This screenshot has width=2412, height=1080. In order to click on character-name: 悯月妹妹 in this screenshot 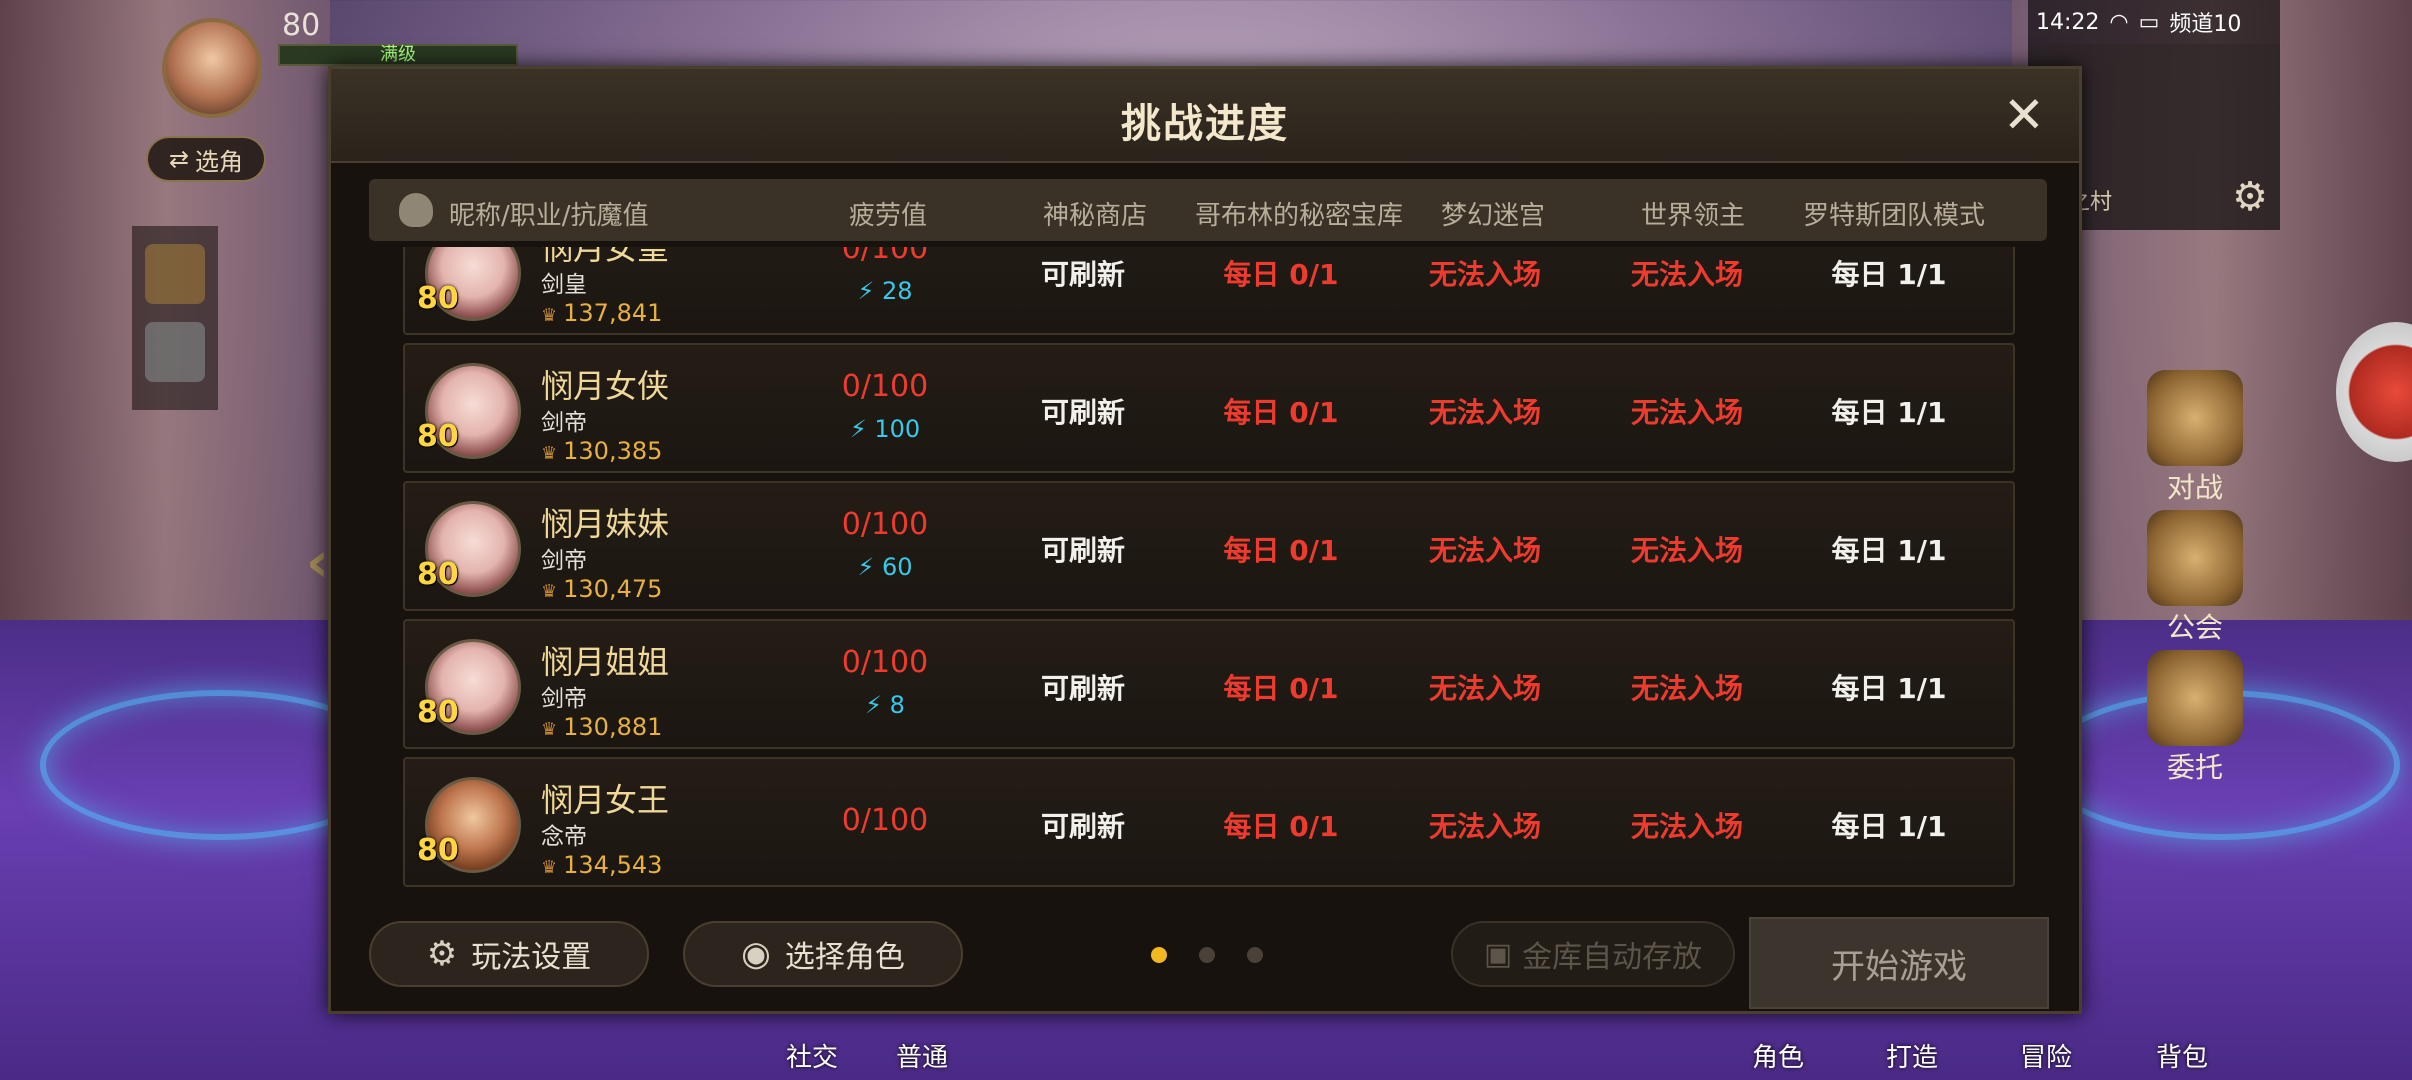, I will do `click(605, 524)`.